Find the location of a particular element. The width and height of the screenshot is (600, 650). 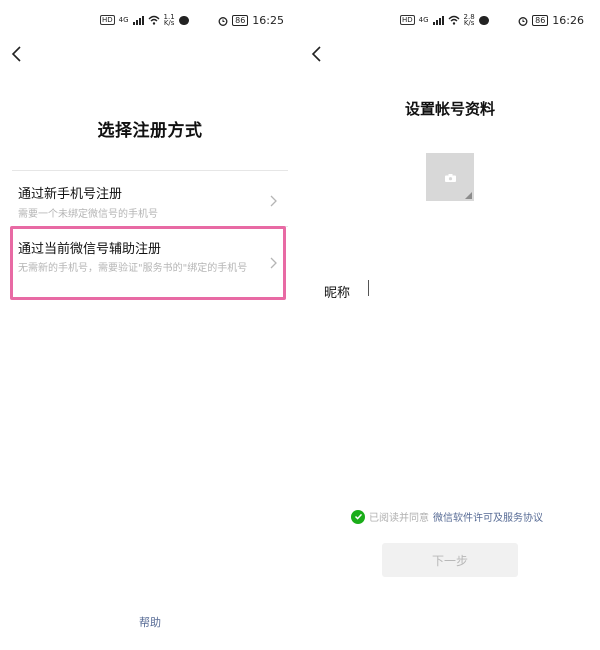

nickname-label: 昵称 is located at coordinates (337, 293).